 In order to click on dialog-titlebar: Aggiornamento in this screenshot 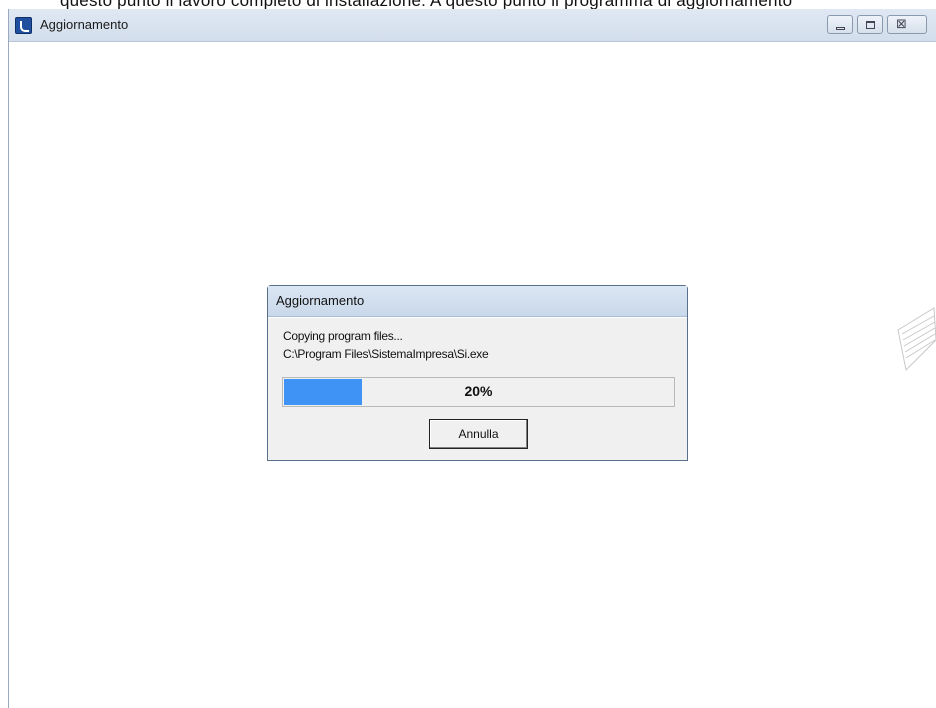, I will do `click(477, 301)`.